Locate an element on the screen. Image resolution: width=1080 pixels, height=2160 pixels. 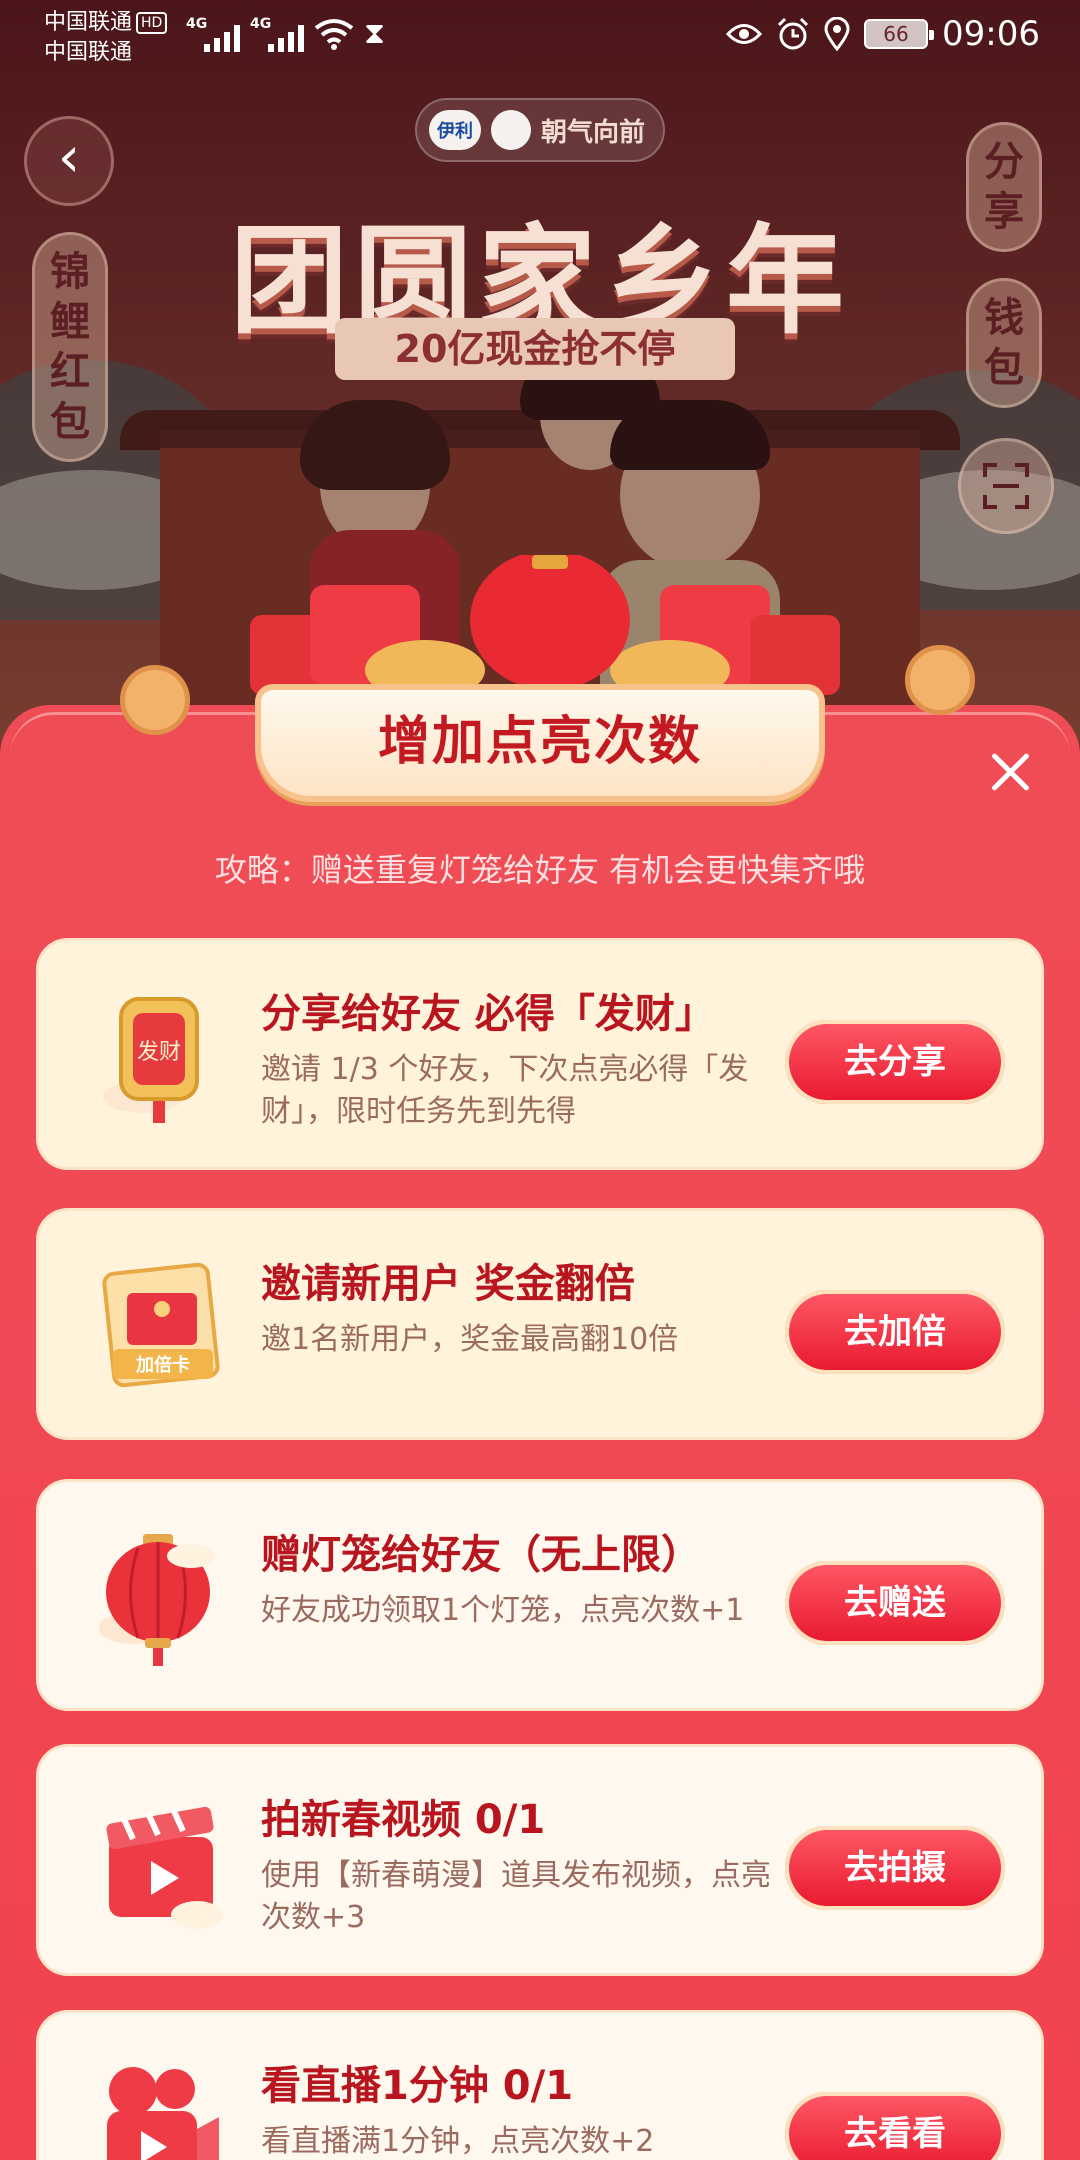
eye-icon is located at coordinates (744, 34).